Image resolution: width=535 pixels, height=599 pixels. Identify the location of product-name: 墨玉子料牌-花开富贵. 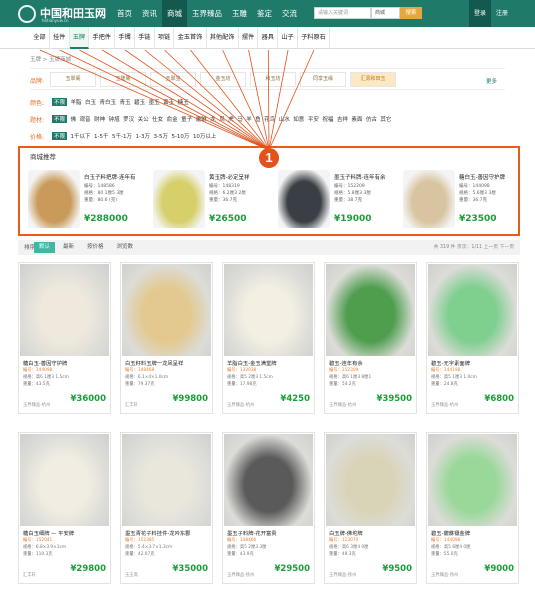
(252, 533).